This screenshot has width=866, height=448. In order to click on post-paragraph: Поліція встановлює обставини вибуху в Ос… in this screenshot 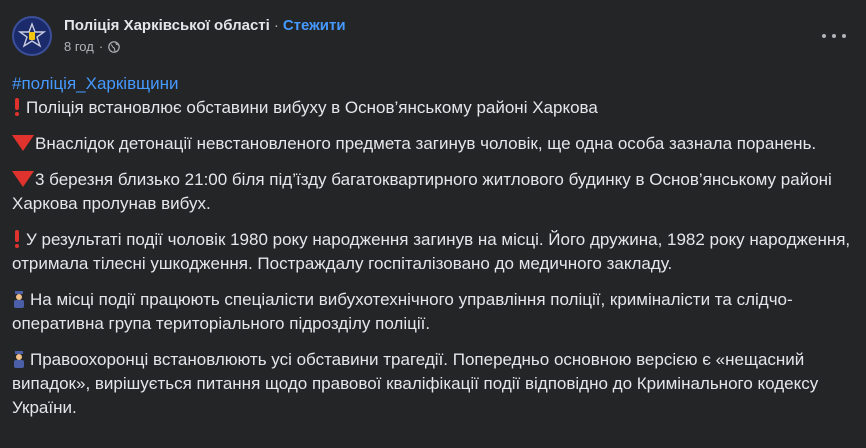, I will do `click(433, 108)`.